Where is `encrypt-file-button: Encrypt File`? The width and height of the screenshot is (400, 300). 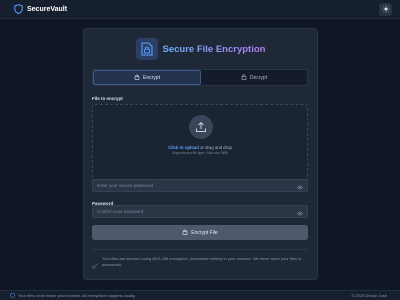 encrypt-file-button: Encrypt File is located at coordinates (200, 232).